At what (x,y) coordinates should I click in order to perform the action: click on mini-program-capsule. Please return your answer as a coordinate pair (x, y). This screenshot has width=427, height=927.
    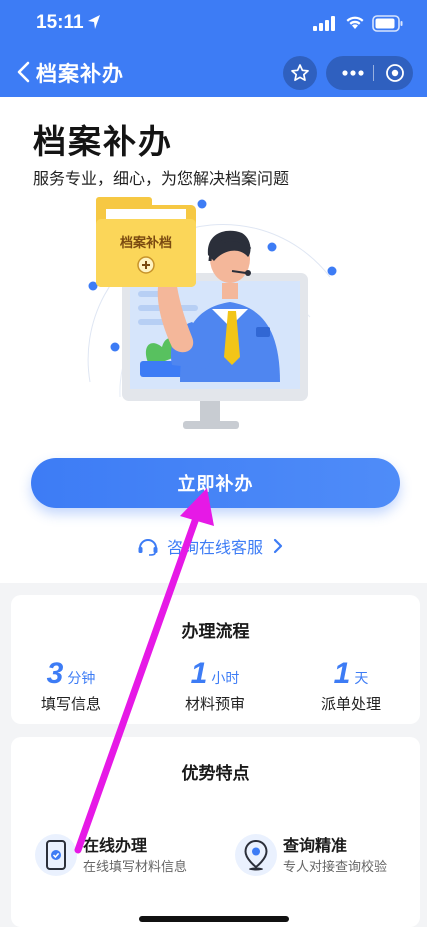
    Looking at the image, I should click on (369, 73).